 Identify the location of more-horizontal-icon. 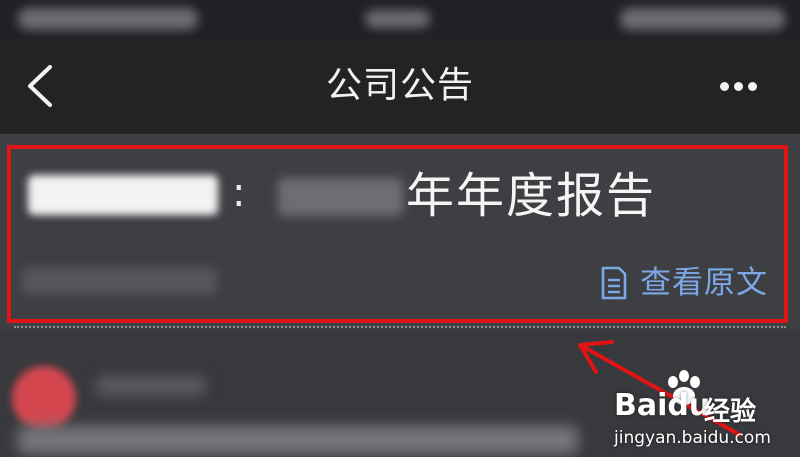
(744, 86).